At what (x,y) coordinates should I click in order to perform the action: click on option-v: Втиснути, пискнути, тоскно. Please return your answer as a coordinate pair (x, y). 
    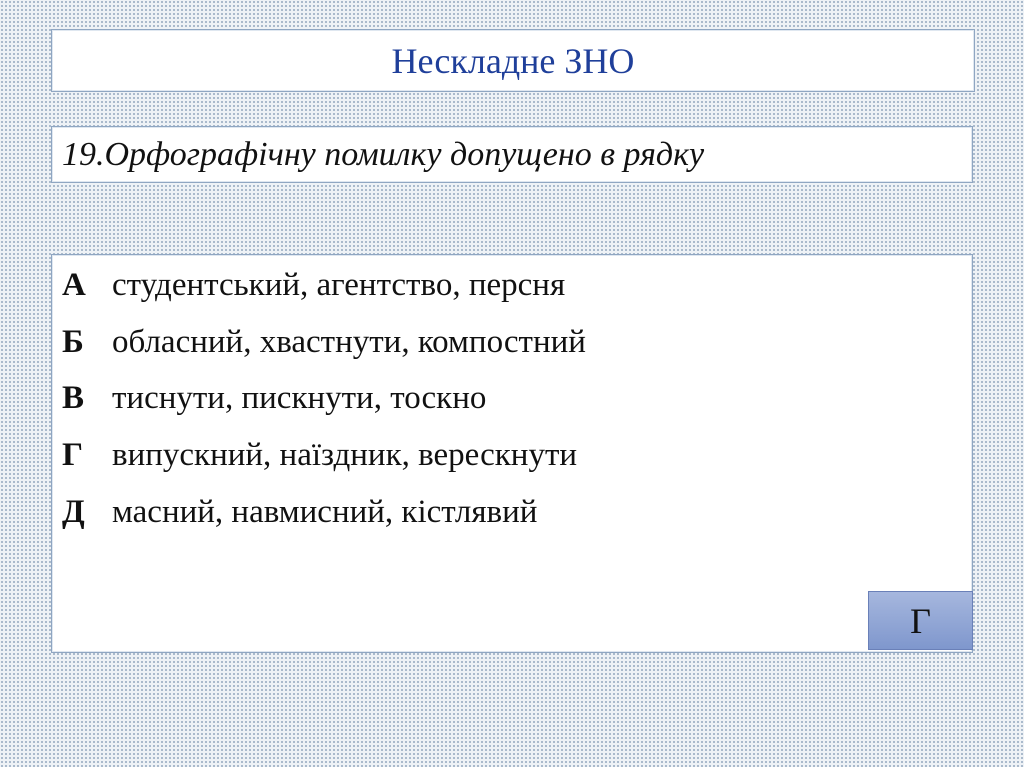
    Looking at the image, I should click on (274, 398).